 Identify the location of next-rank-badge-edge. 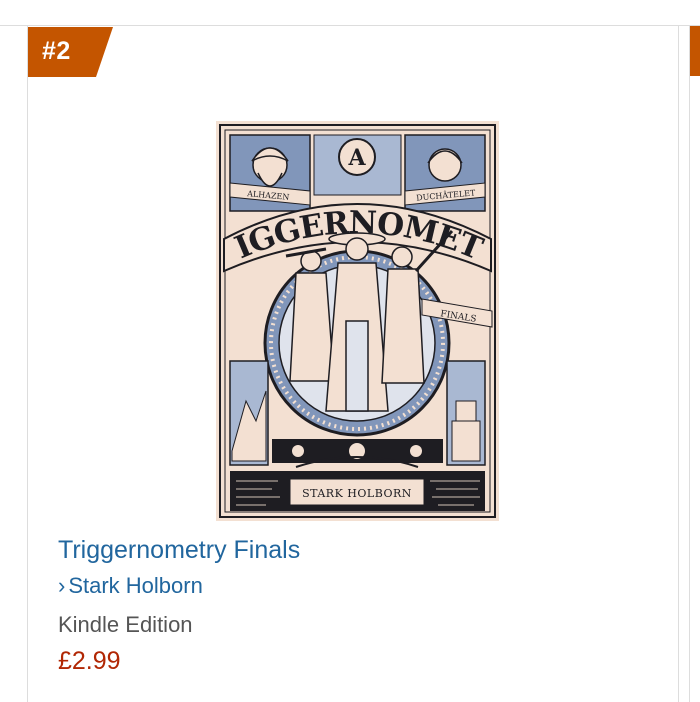
(695, 51).